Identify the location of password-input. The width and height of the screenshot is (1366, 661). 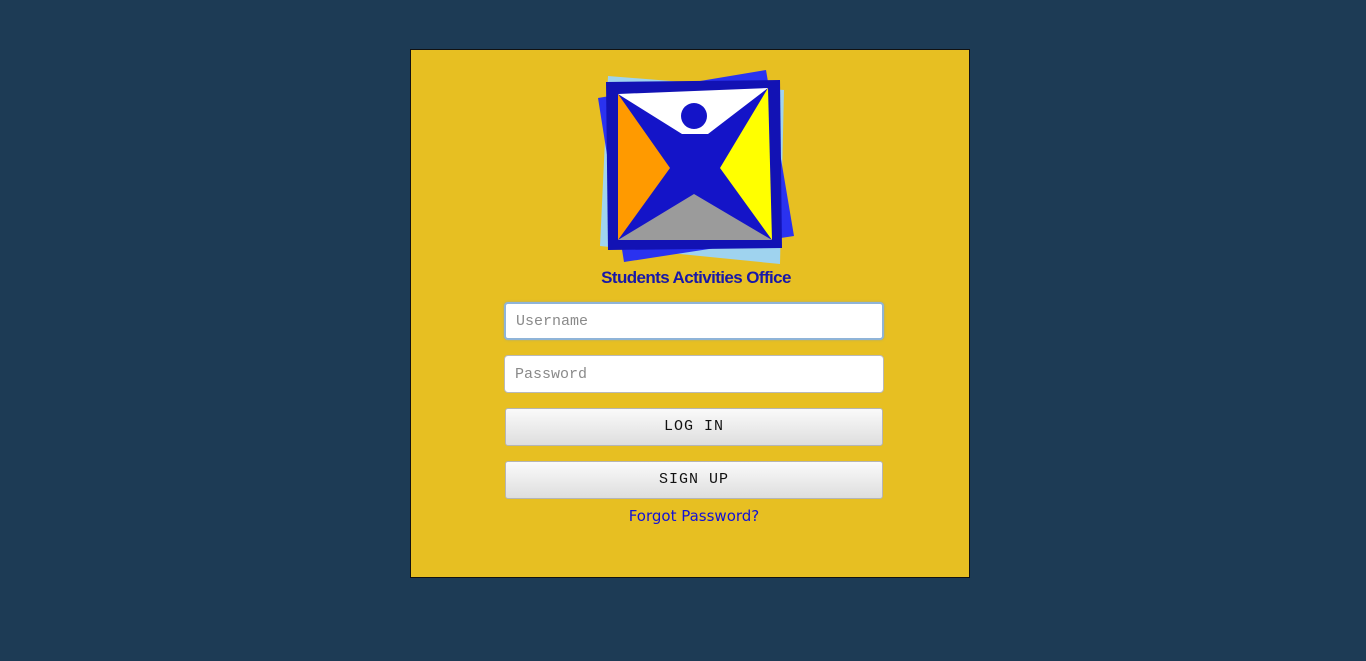
(694, 374).